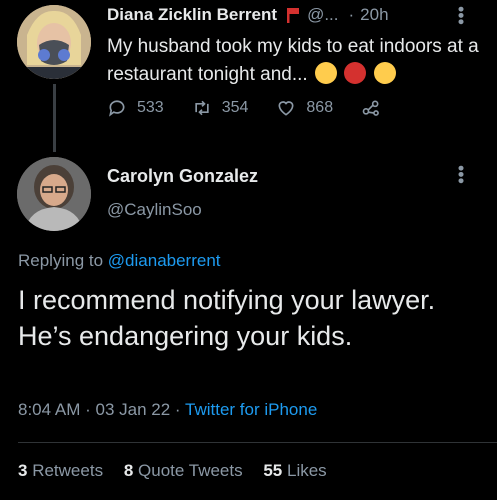  What do you see at coordinates (355, 73) in the screenshot?
I see `cursing-face-emoji` at bounding box center [355, 73].